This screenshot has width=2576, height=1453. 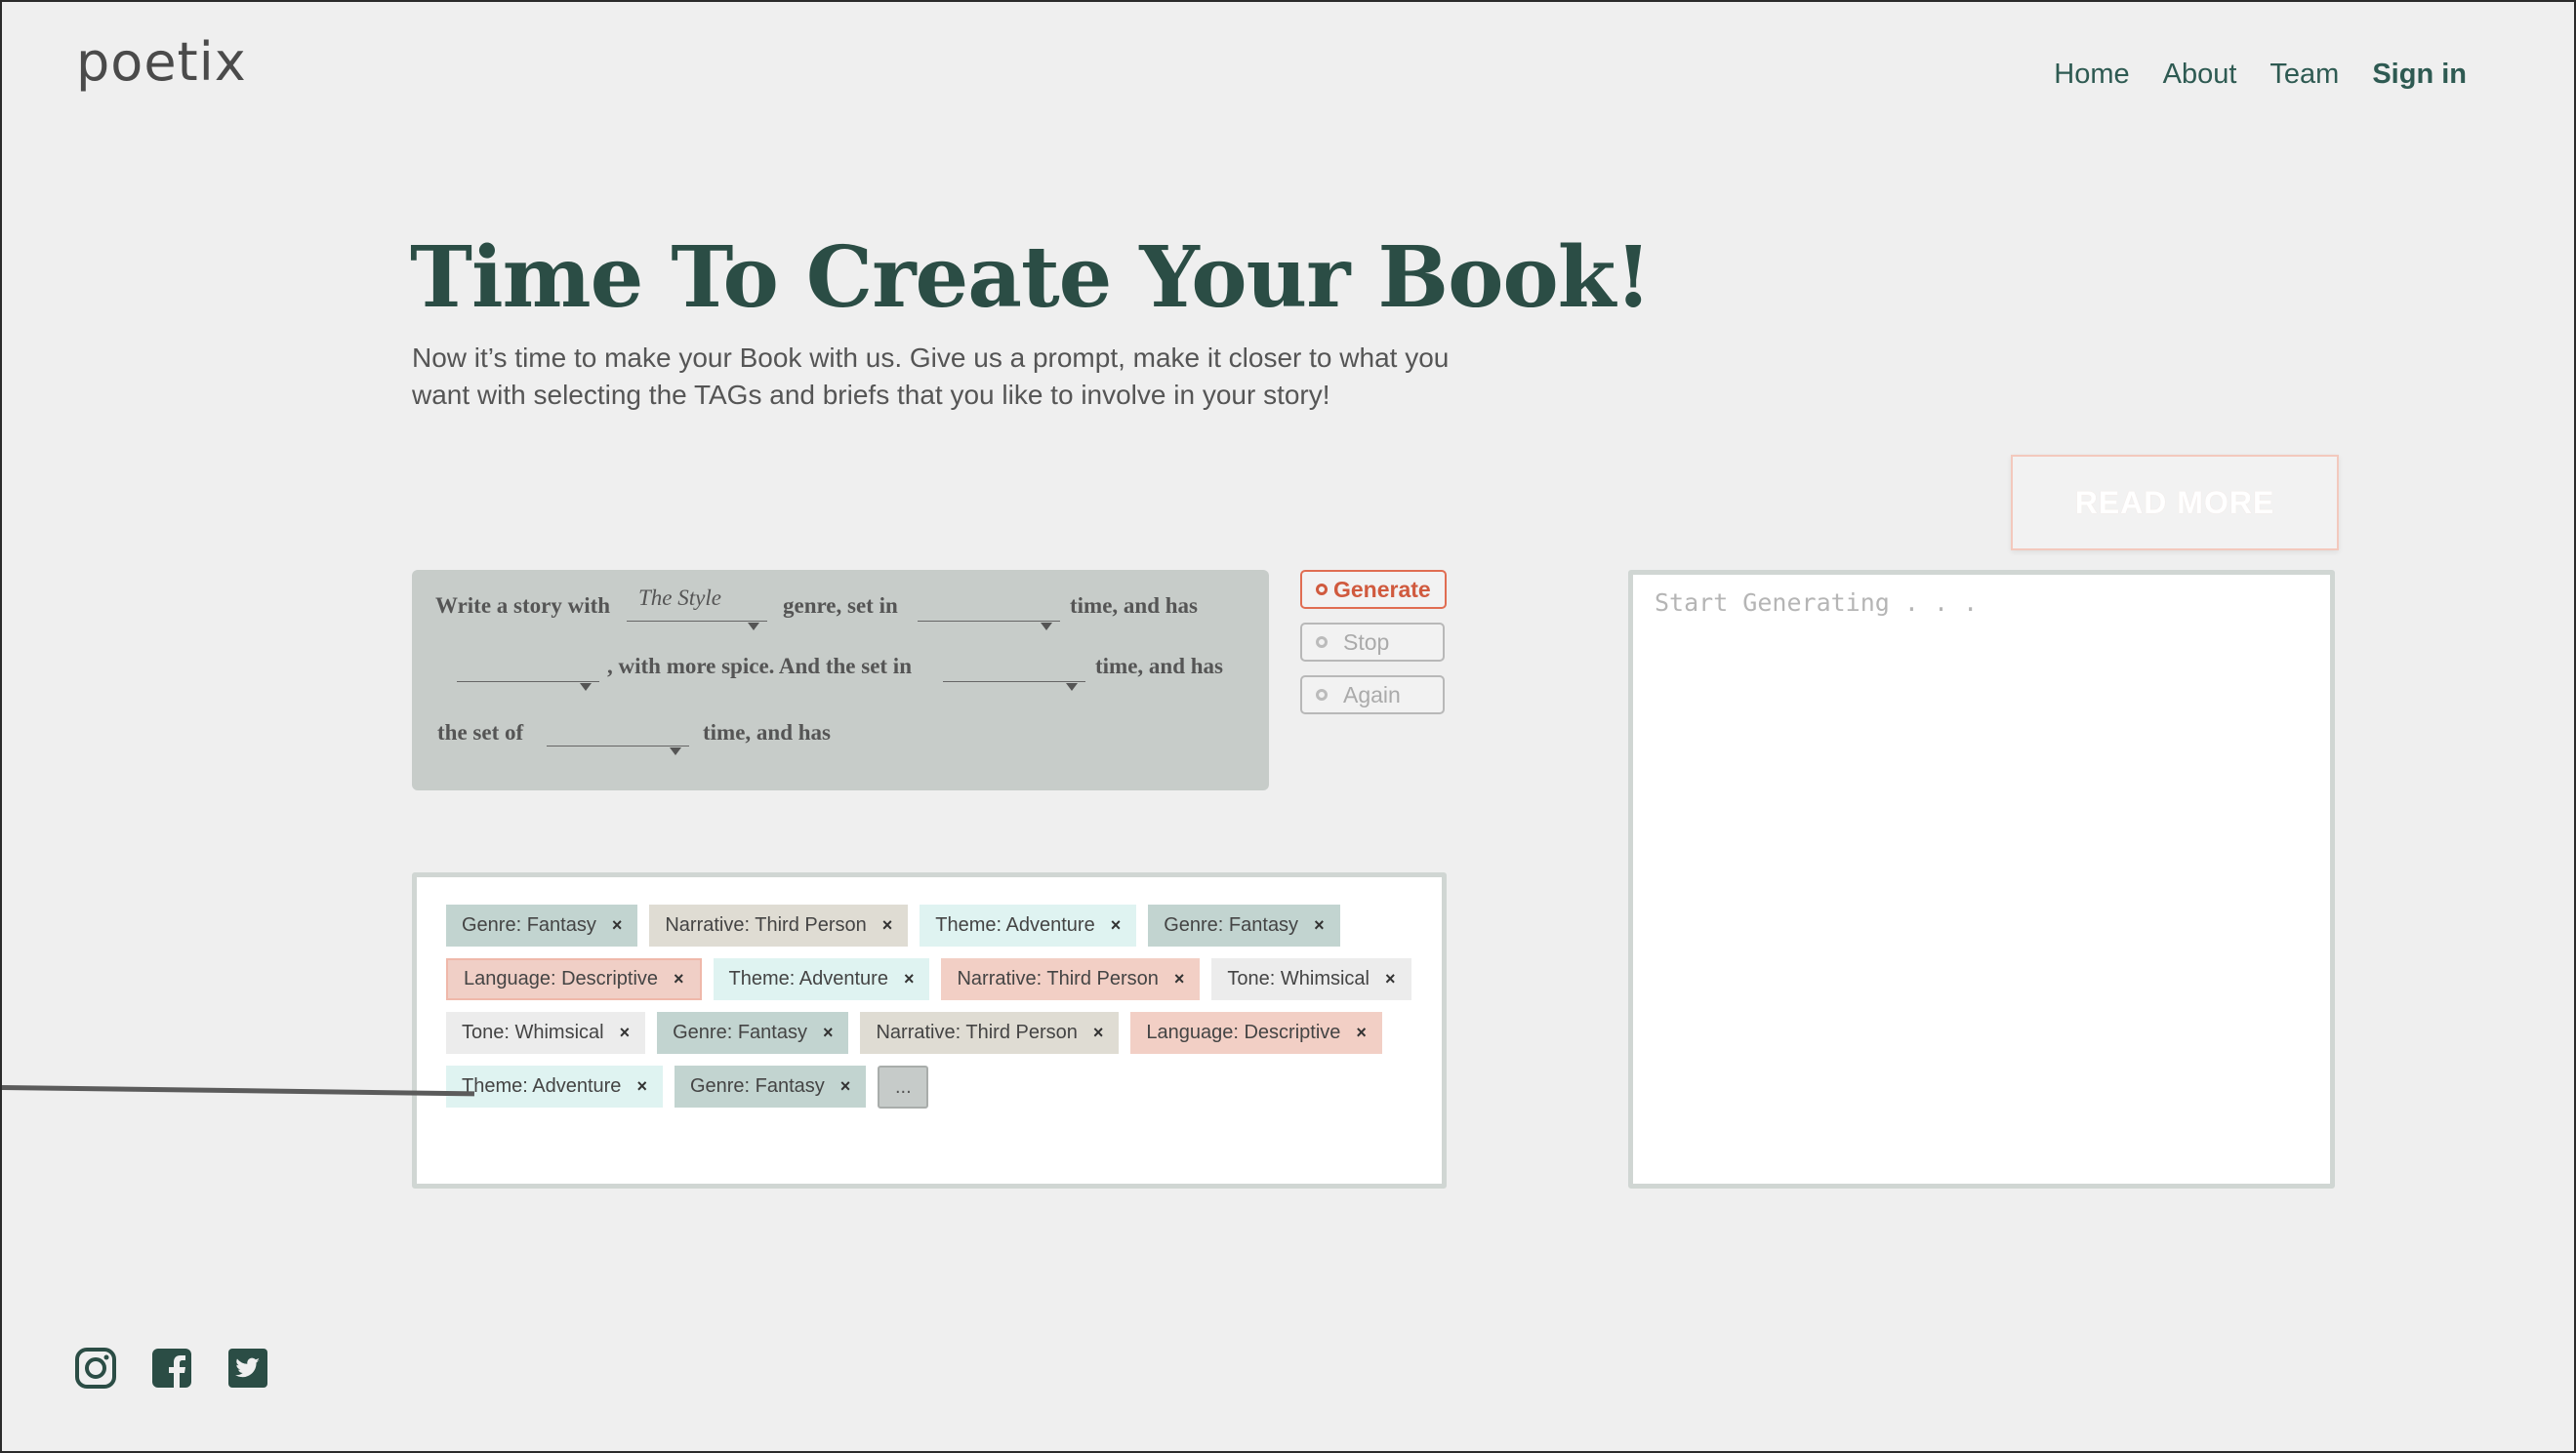 I want to click on again-icon, so click(x=1322, y=695).